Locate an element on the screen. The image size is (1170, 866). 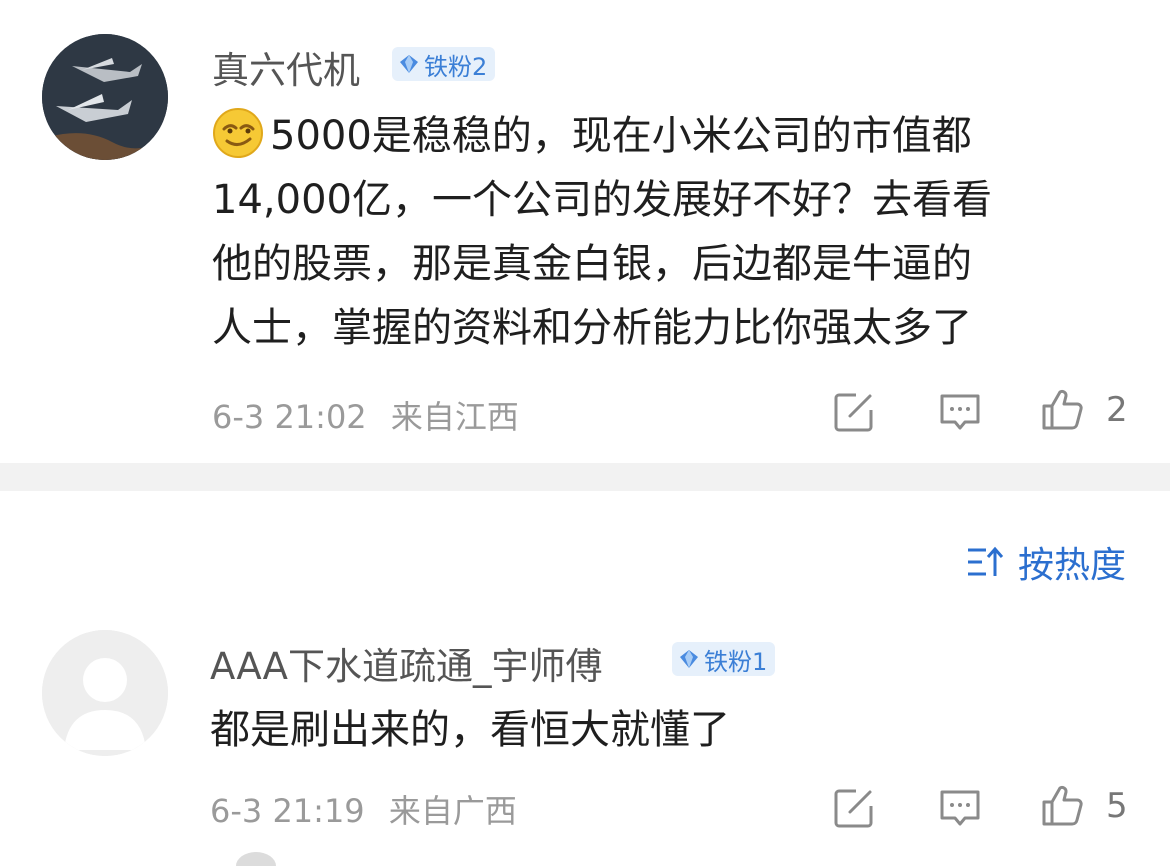
comment-line: 都是刷出来的，看恒大就懂了 is located at coordinates (470, 730).